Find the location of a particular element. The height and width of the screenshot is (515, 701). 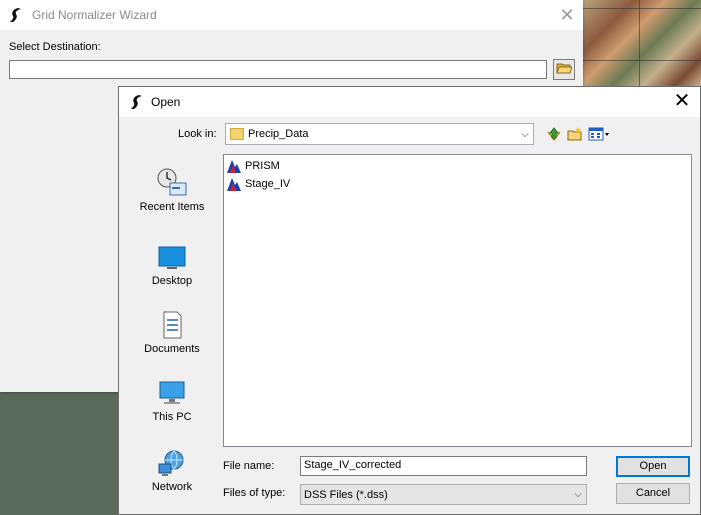

place-desktop: Desktop is located at coordinates (172, 264).